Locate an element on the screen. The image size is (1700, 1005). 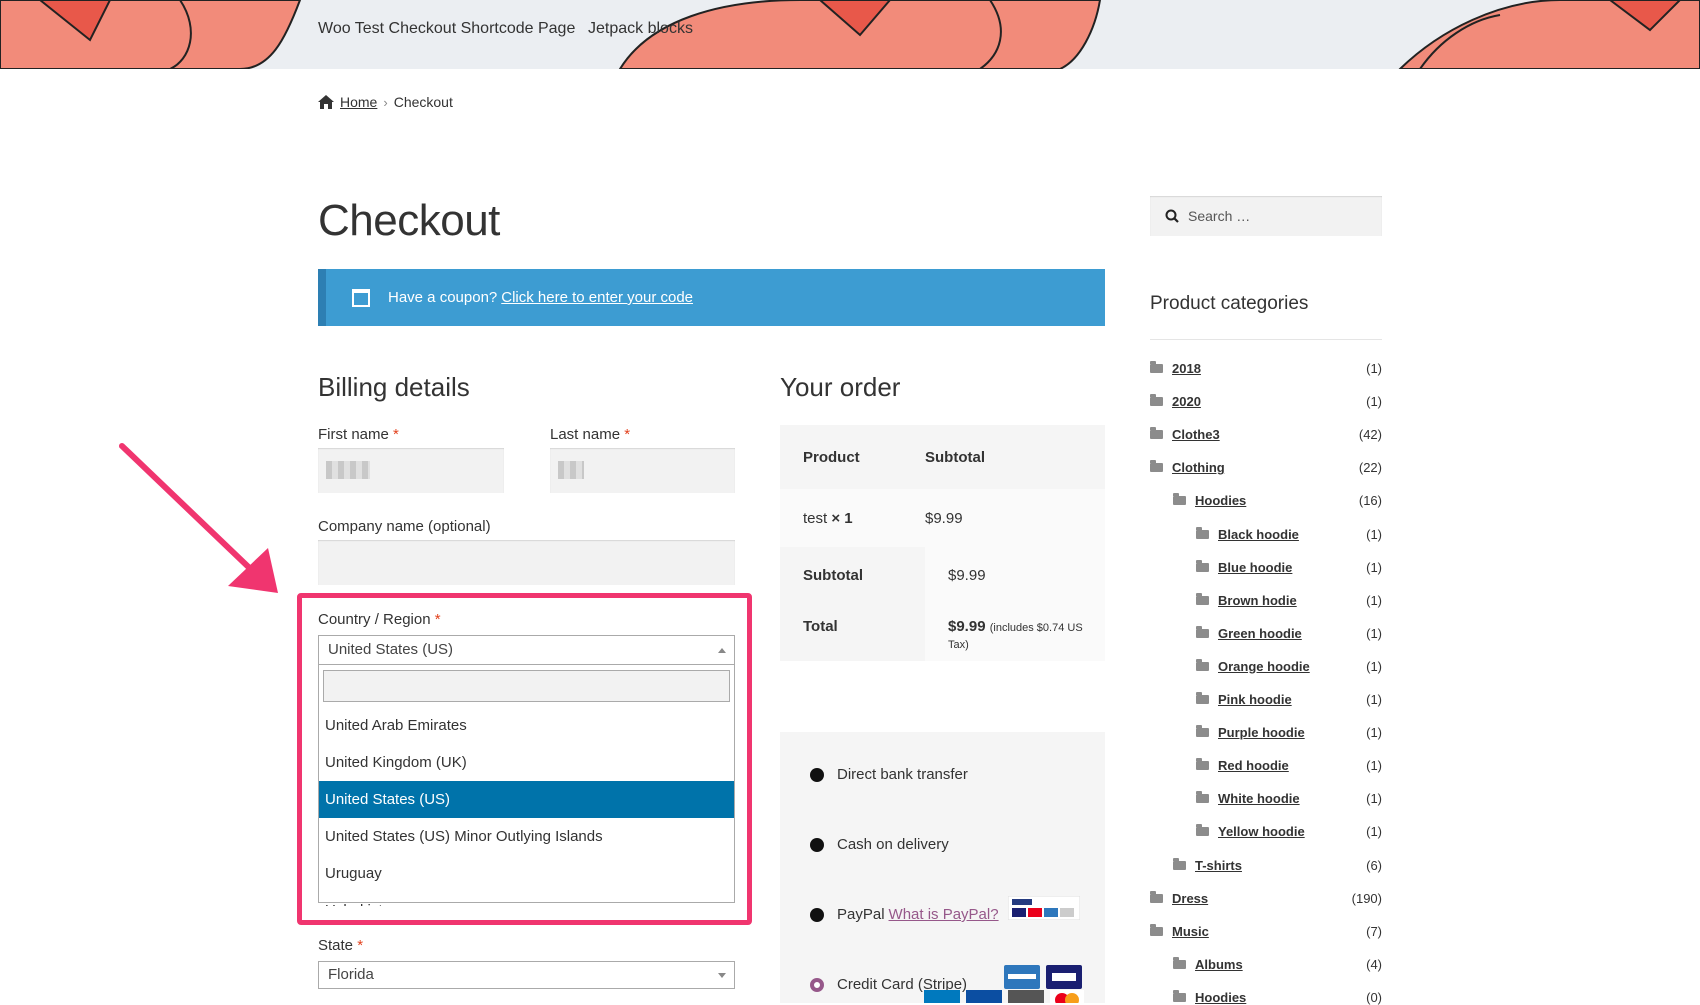
category-item: Yellow hoodie is located at coordinates (1250, 831).